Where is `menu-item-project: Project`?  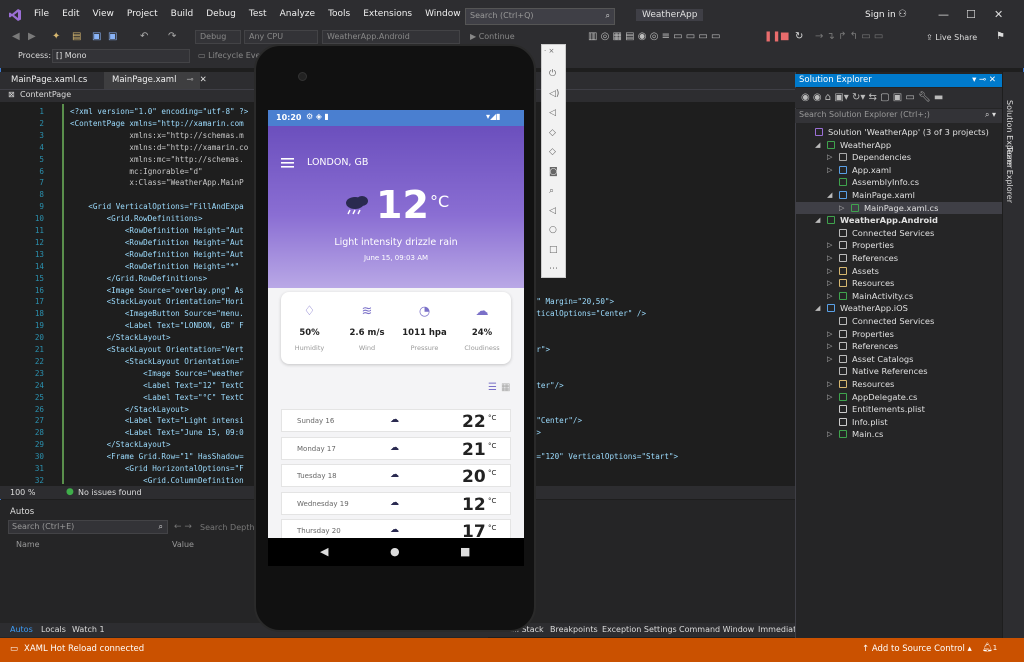
menu-item-project: Project is located at coordinates (142, 14).